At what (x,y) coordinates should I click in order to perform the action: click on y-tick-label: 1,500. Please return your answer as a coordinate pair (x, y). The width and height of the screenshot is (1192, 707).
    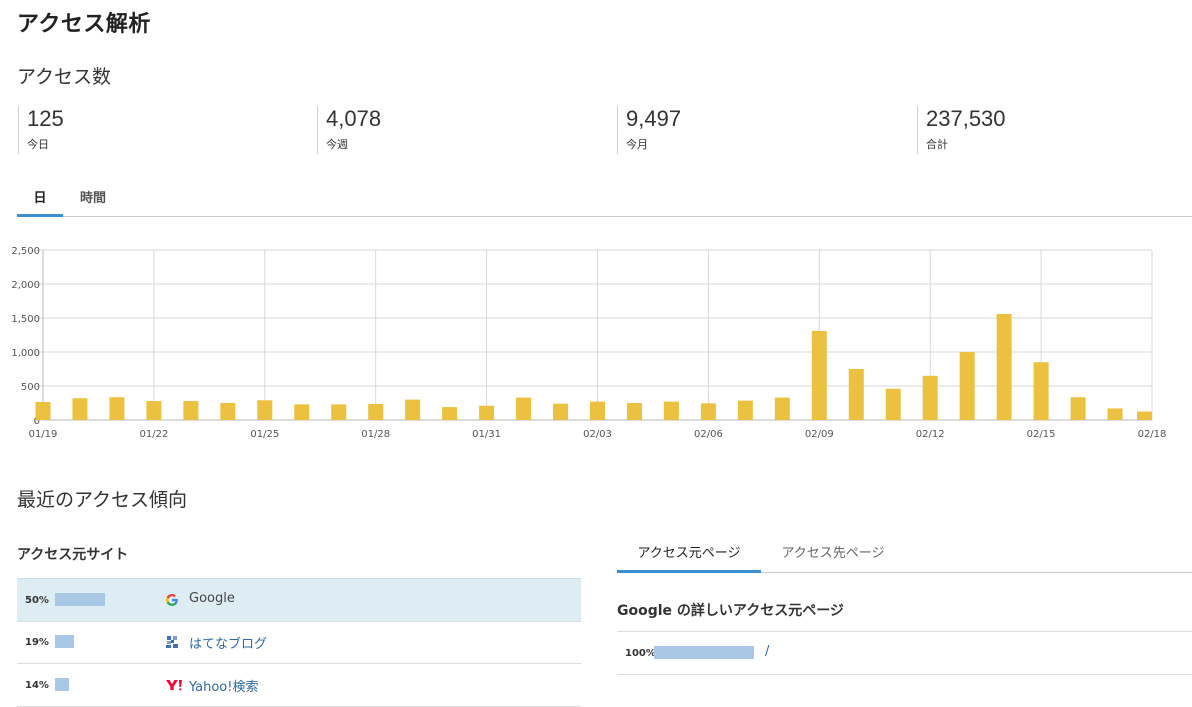
    Looking at the image, I should click on (25, 319).